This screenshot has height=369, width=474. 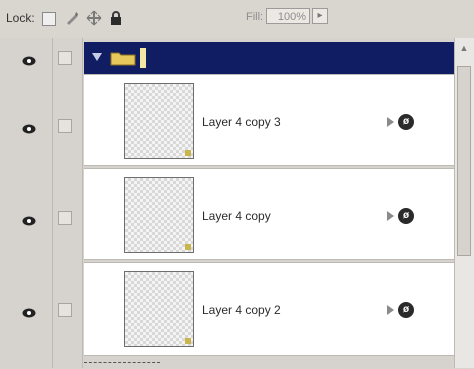 What do you see at coordinates (464, 161) in the screenshot?
I see `scrollbar-thumb` at bounding box center [464, 161].